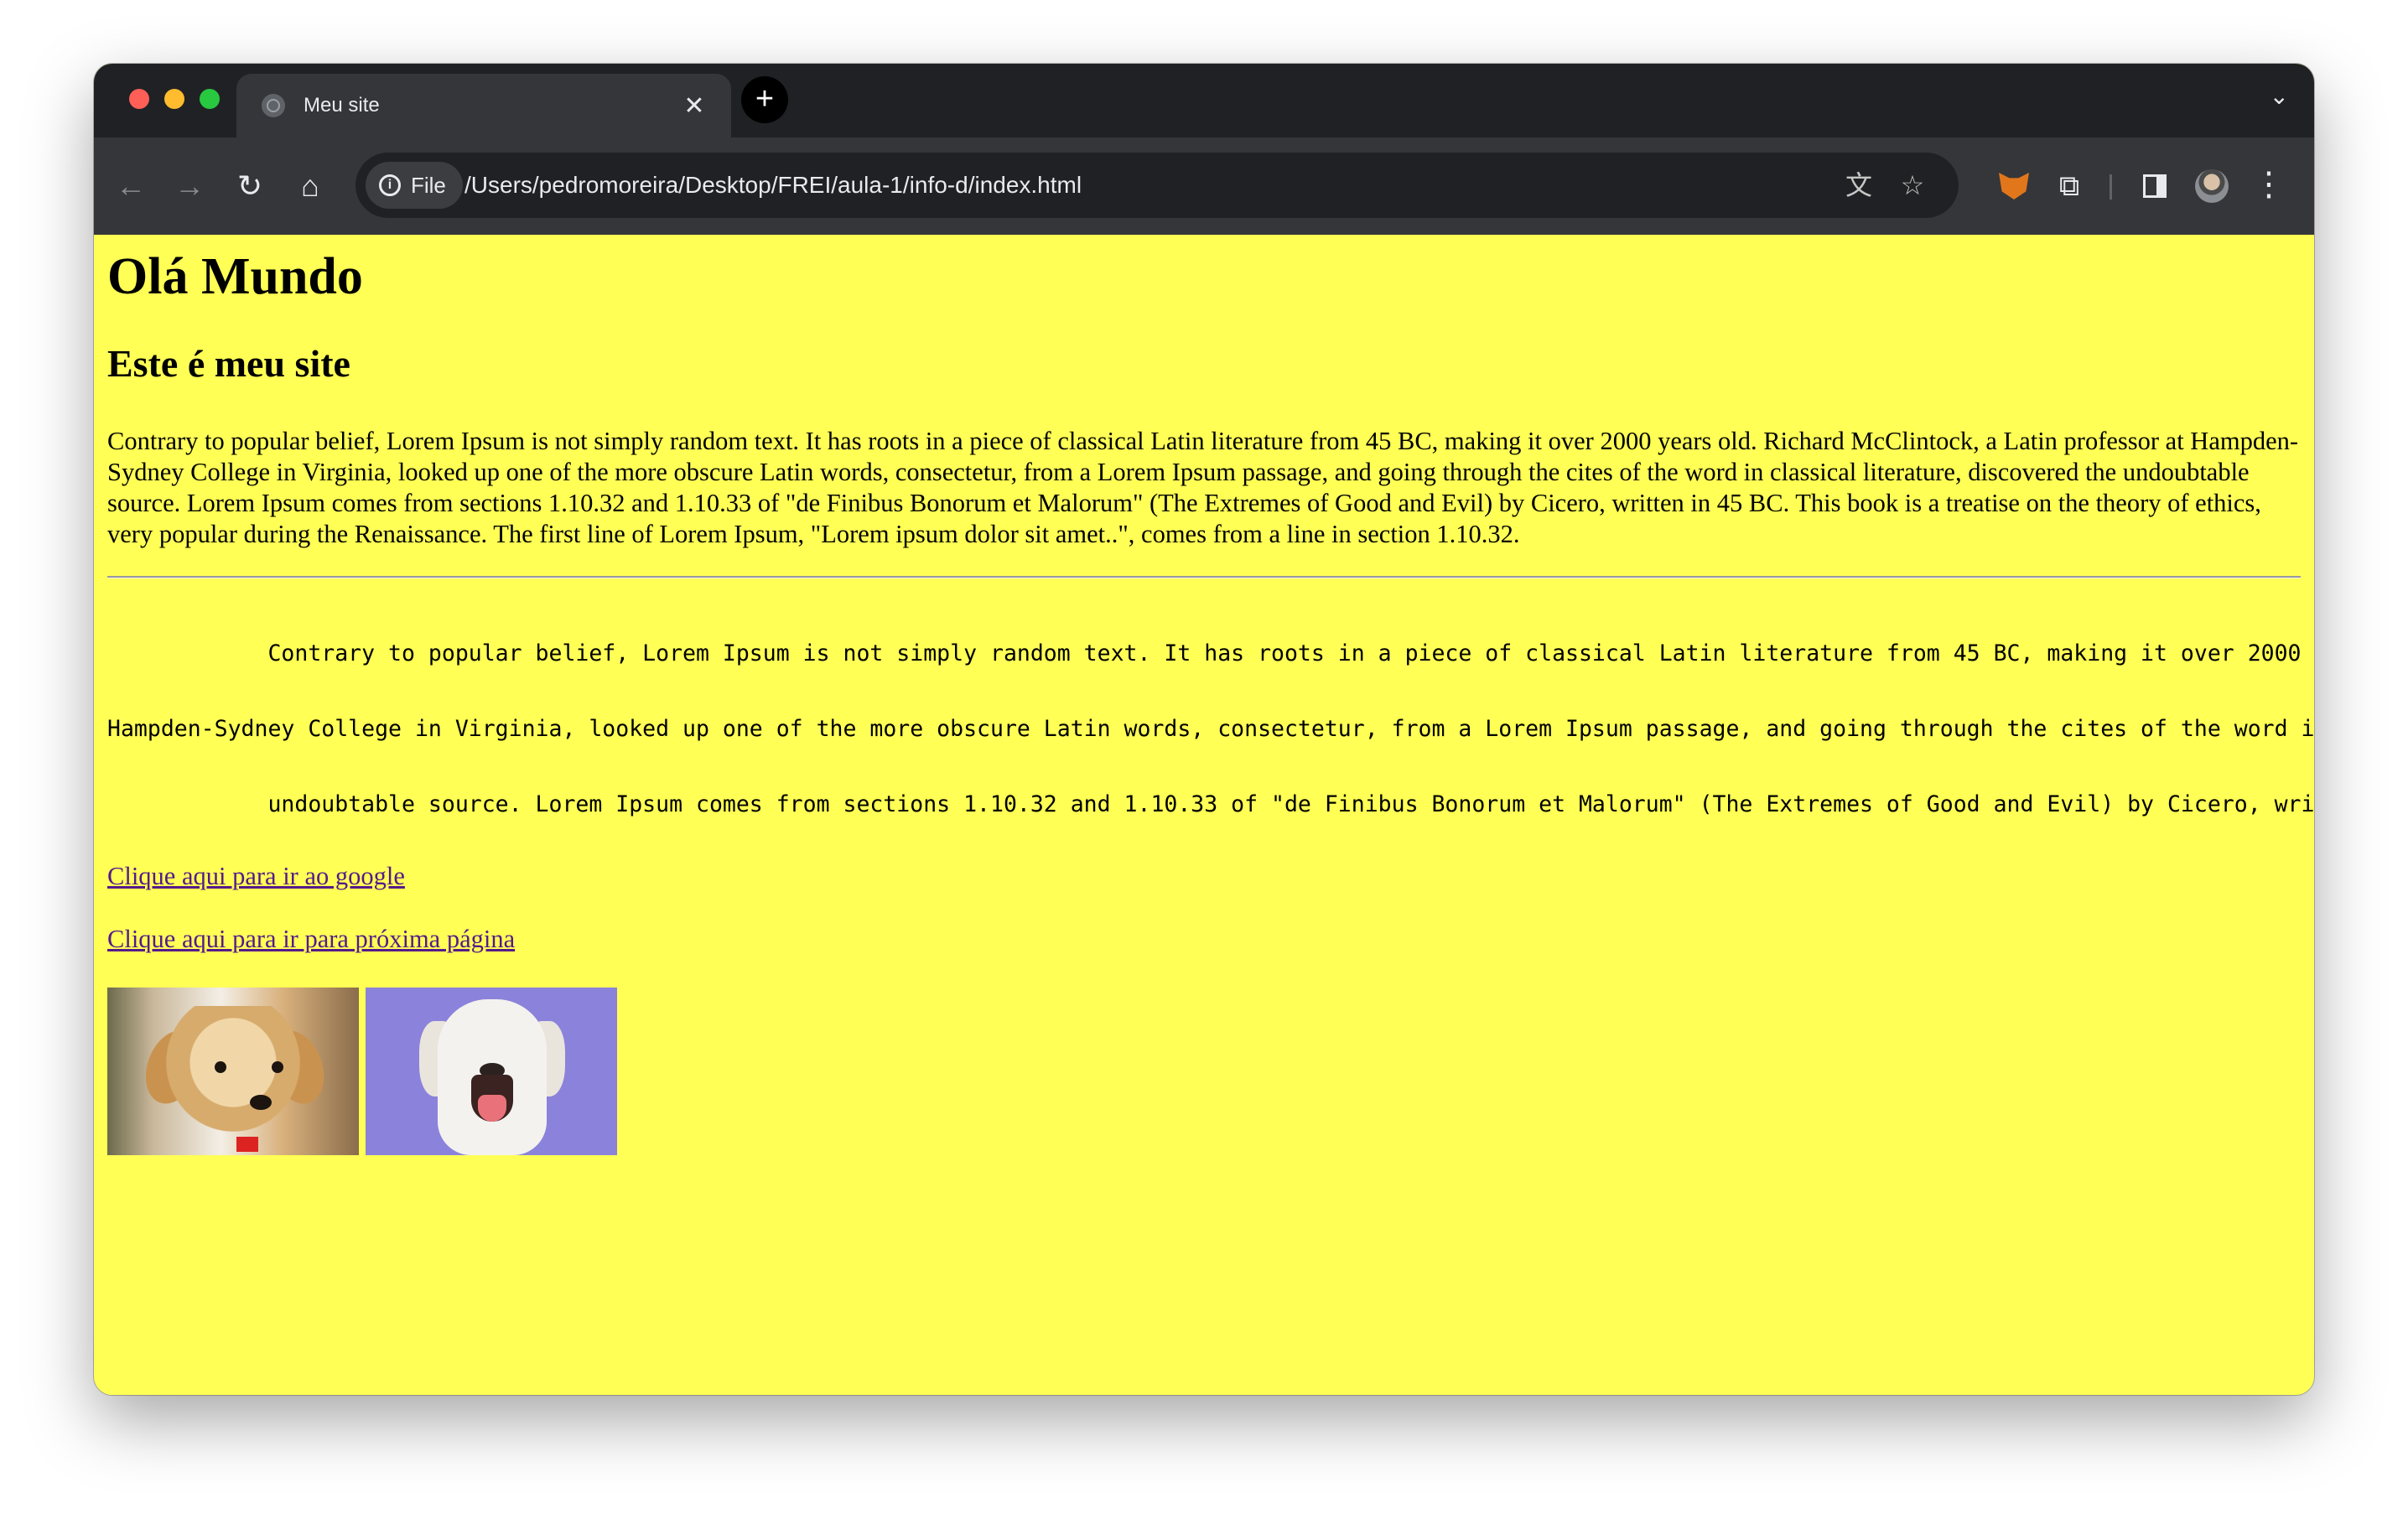 The image size is (2408, 1519). I want to click on smiling-dog-image, so click(491, 1071).